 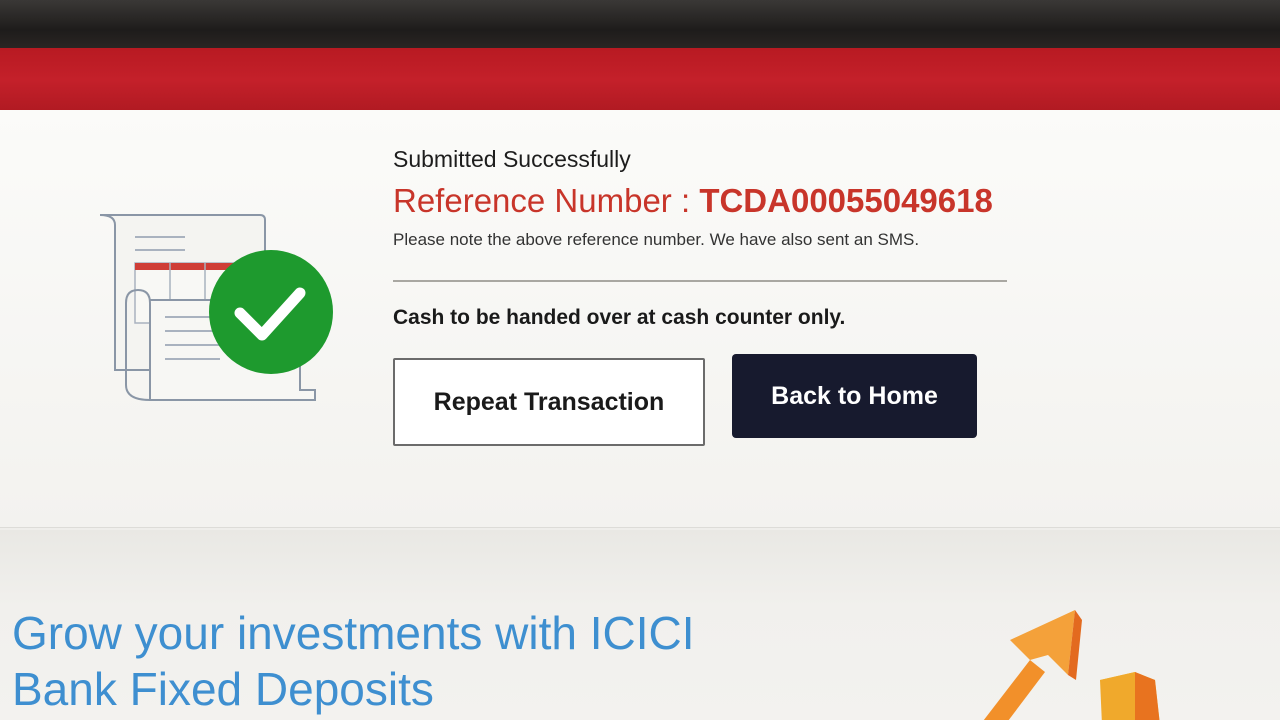 What do you see at coordinates (640, 80) in the screenshot?
I see `header-bar` at bounding box center [640, 80].